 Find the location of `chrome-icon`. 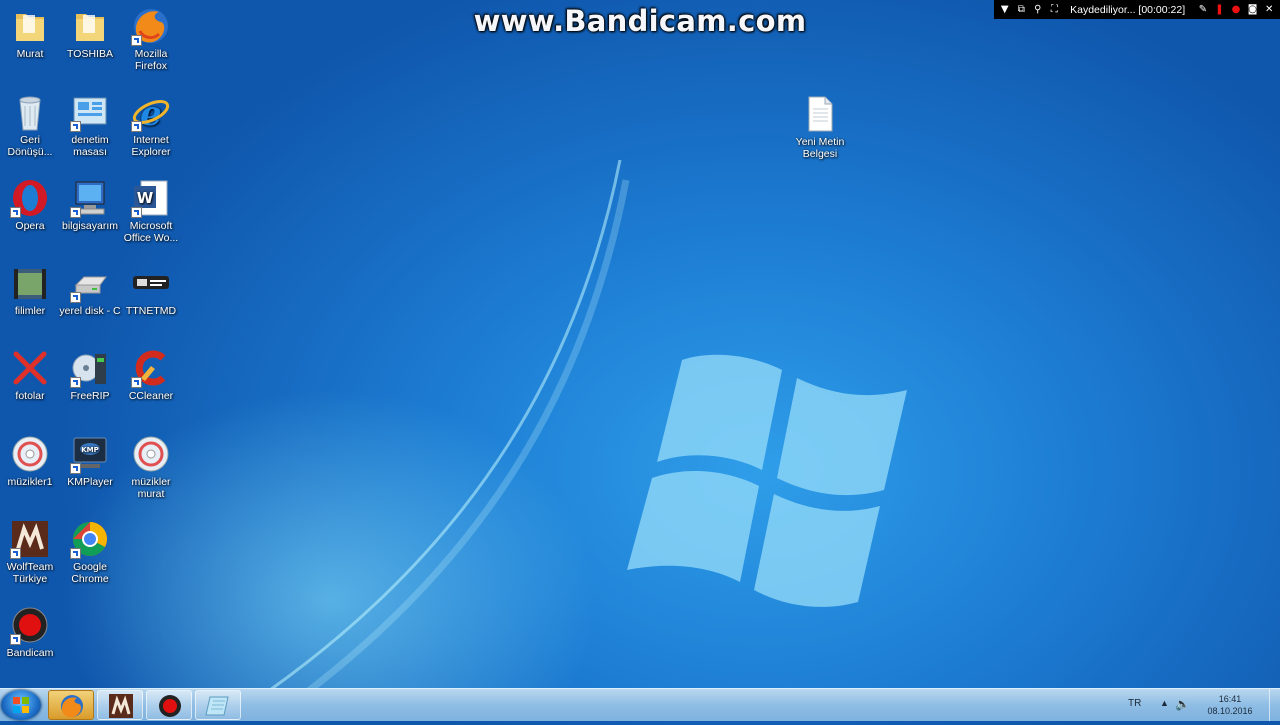

chrome-icon is located at coordinates (90, 539).